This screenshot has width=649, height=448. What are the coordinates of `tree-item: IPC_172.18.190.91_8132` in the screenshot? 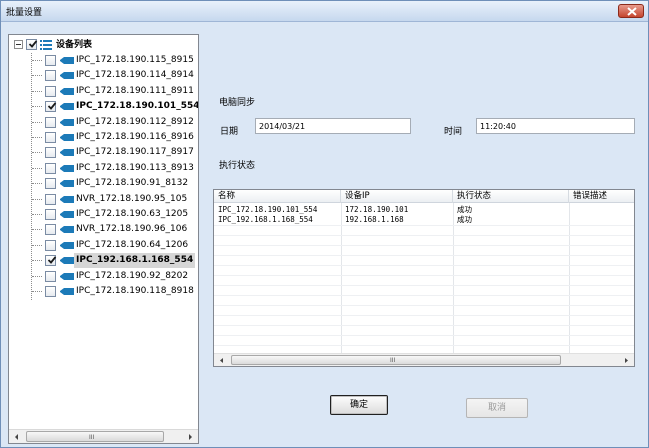 It's located at (103, 183).